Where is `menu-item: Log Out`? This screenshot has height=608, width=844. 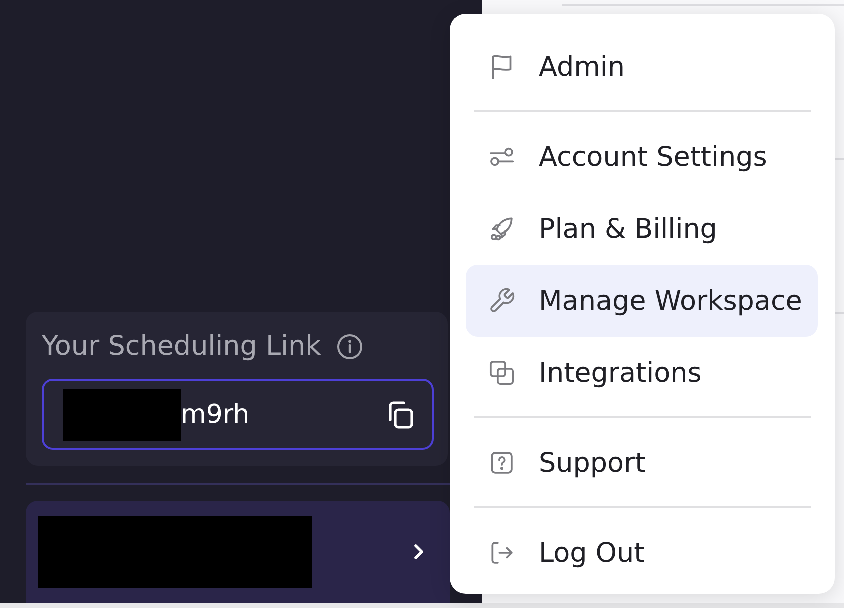
menu-item: Log Out is located at coordinates (642, 553).